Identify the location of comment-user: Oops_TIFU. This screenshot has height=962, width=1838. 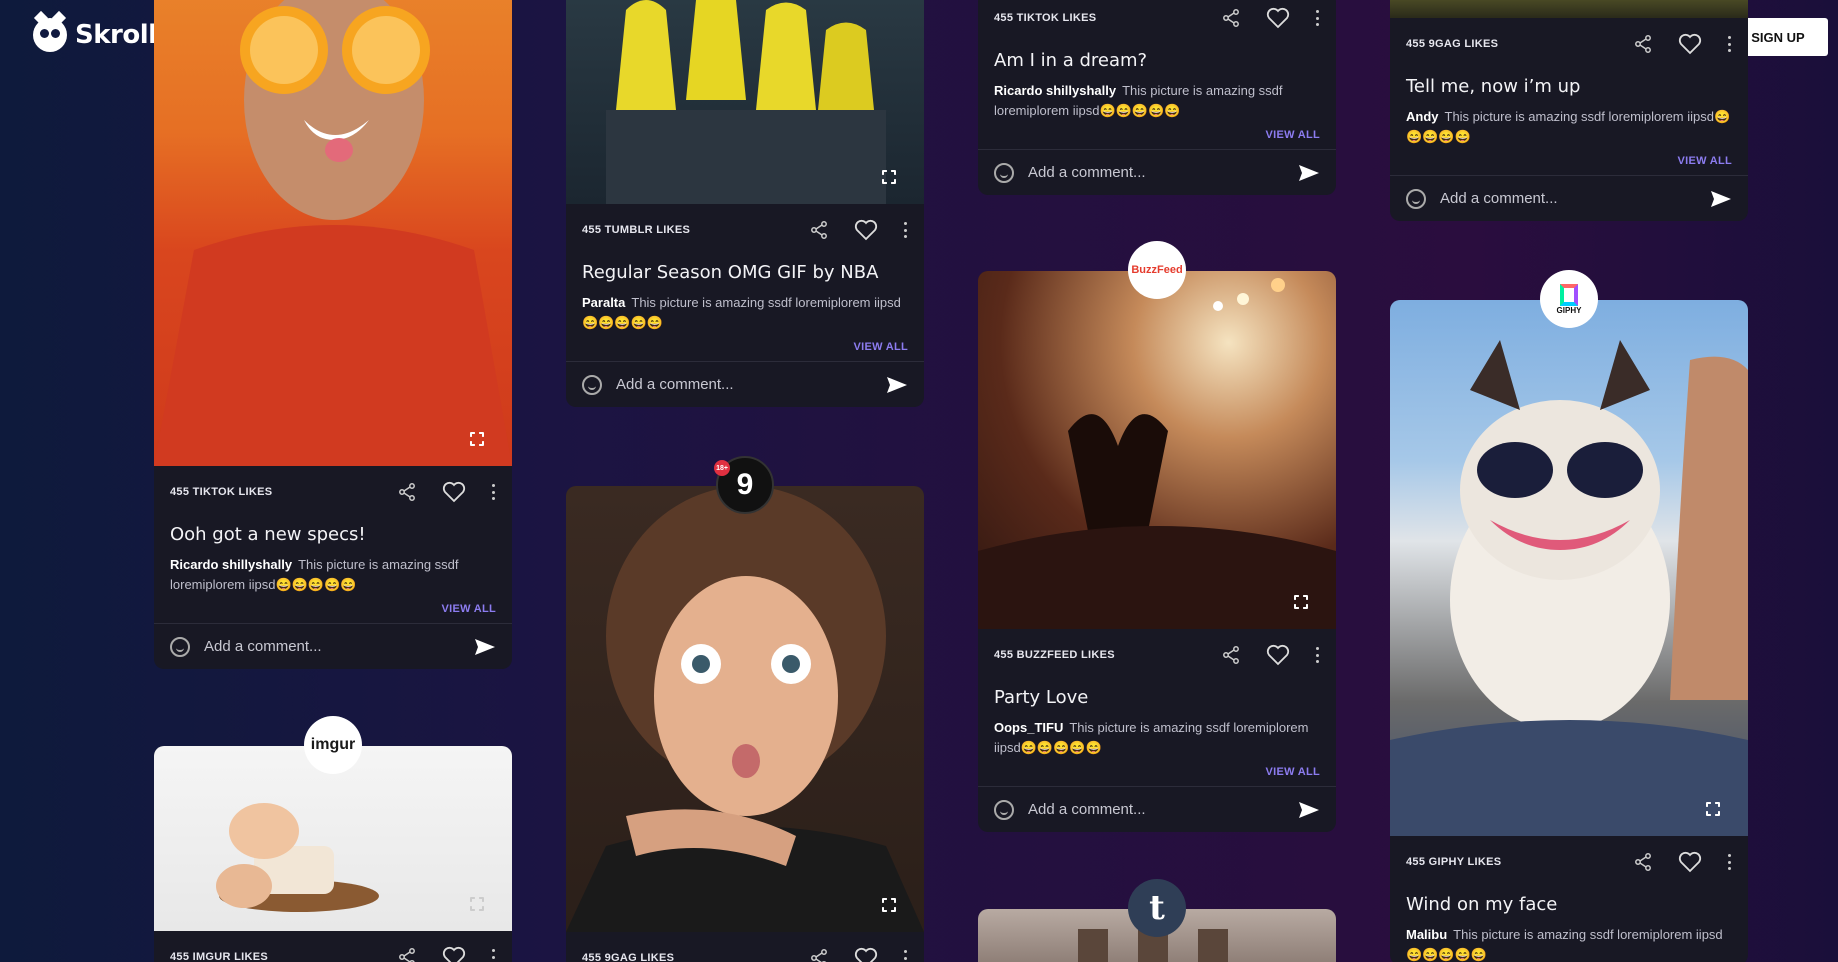
(1028, 727).